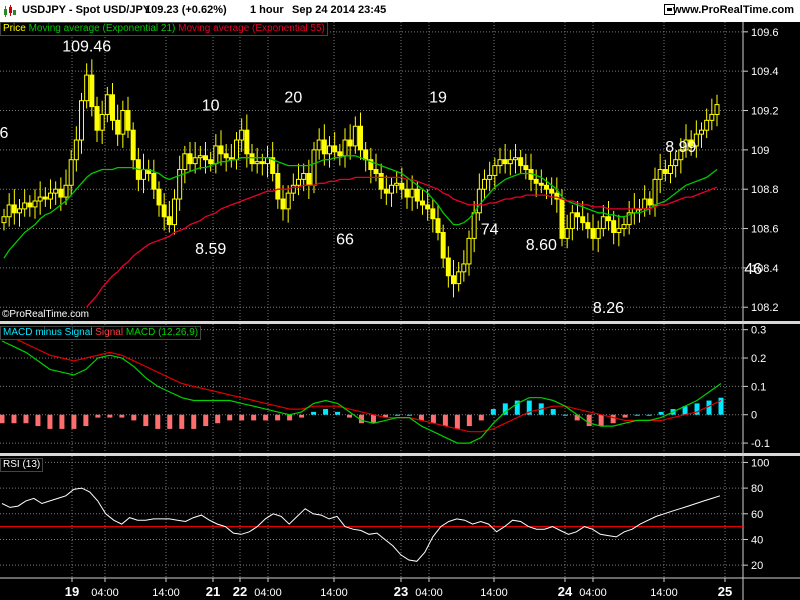  I want to click on legend-price: Price, so click(14, 28).